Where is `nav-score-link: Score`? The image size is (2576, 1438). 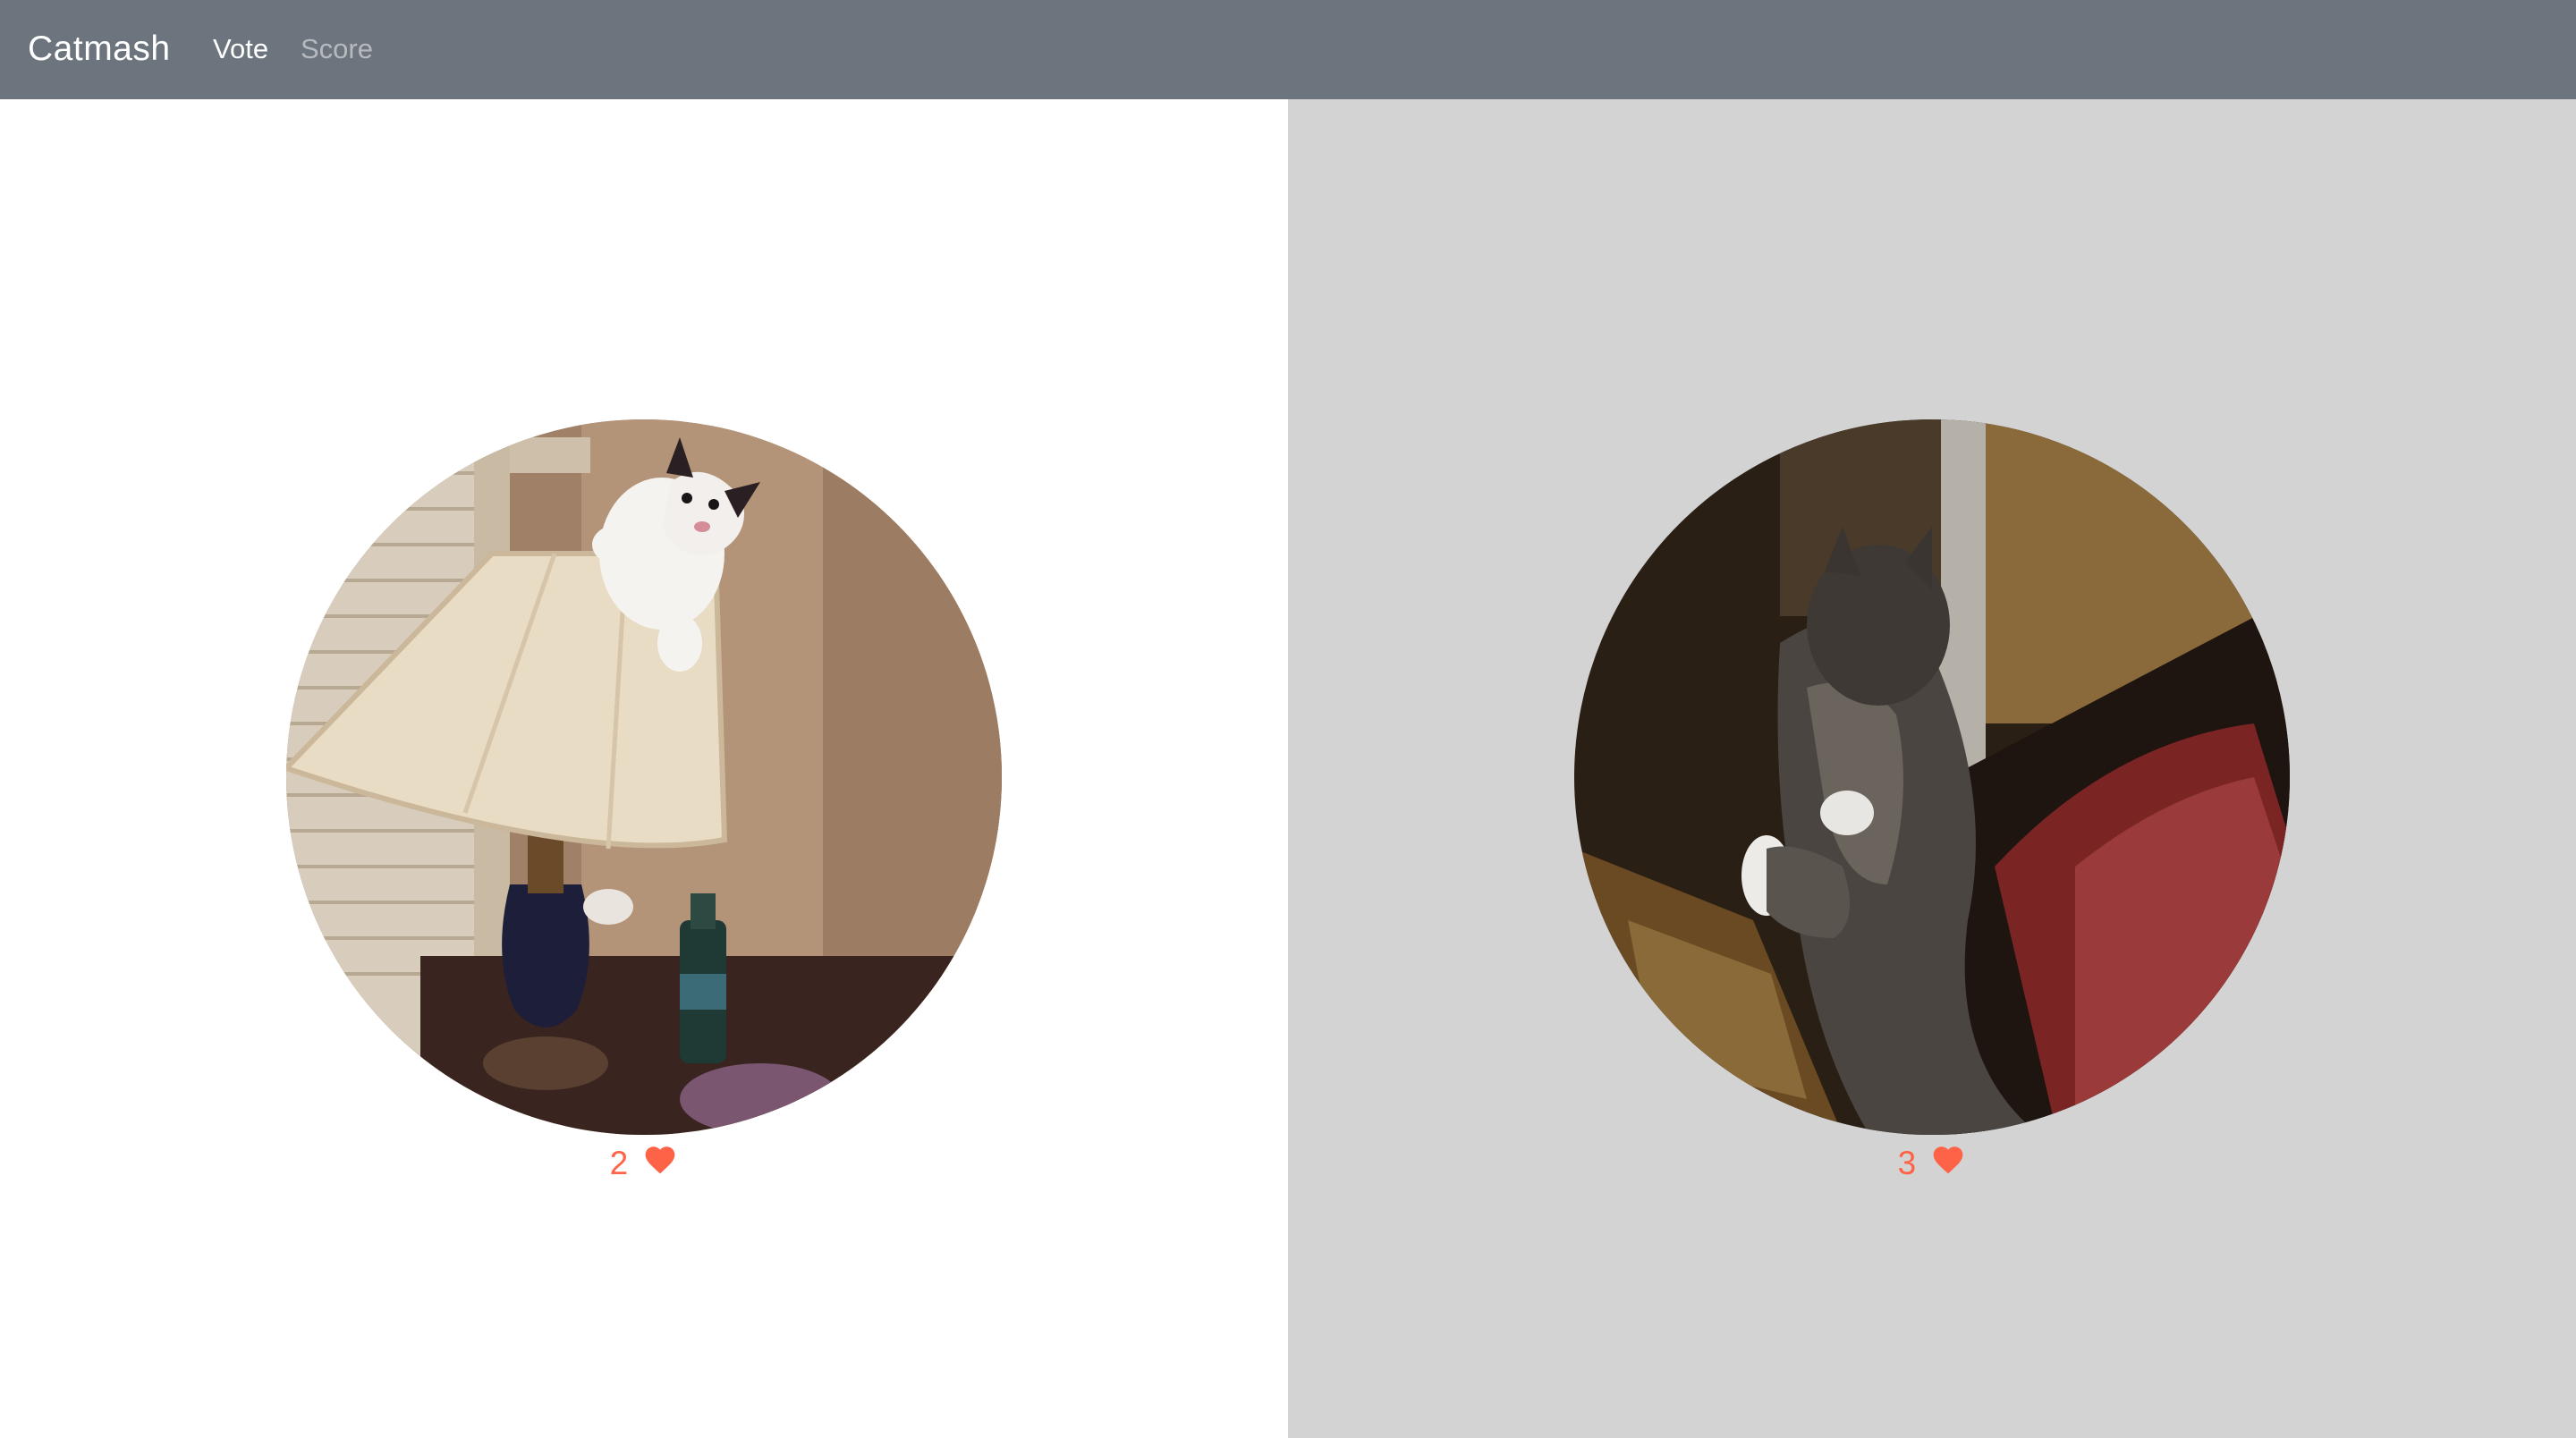 nav-score-link: Score is located at coordinates (337, 49).